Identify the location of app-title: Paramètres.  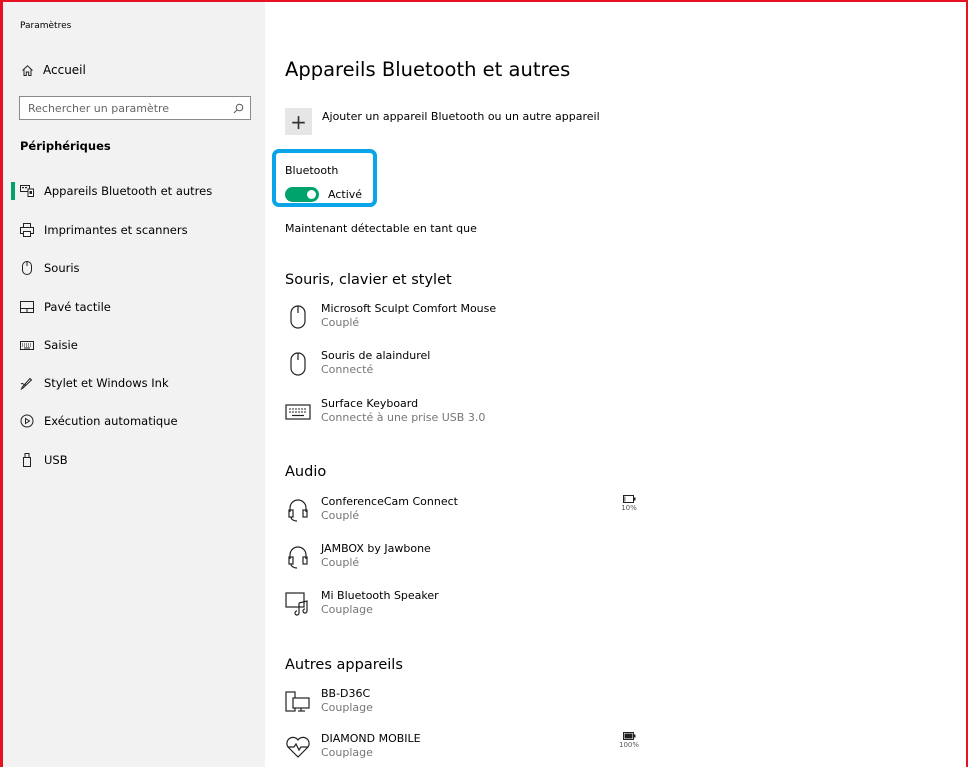
(46, 26).